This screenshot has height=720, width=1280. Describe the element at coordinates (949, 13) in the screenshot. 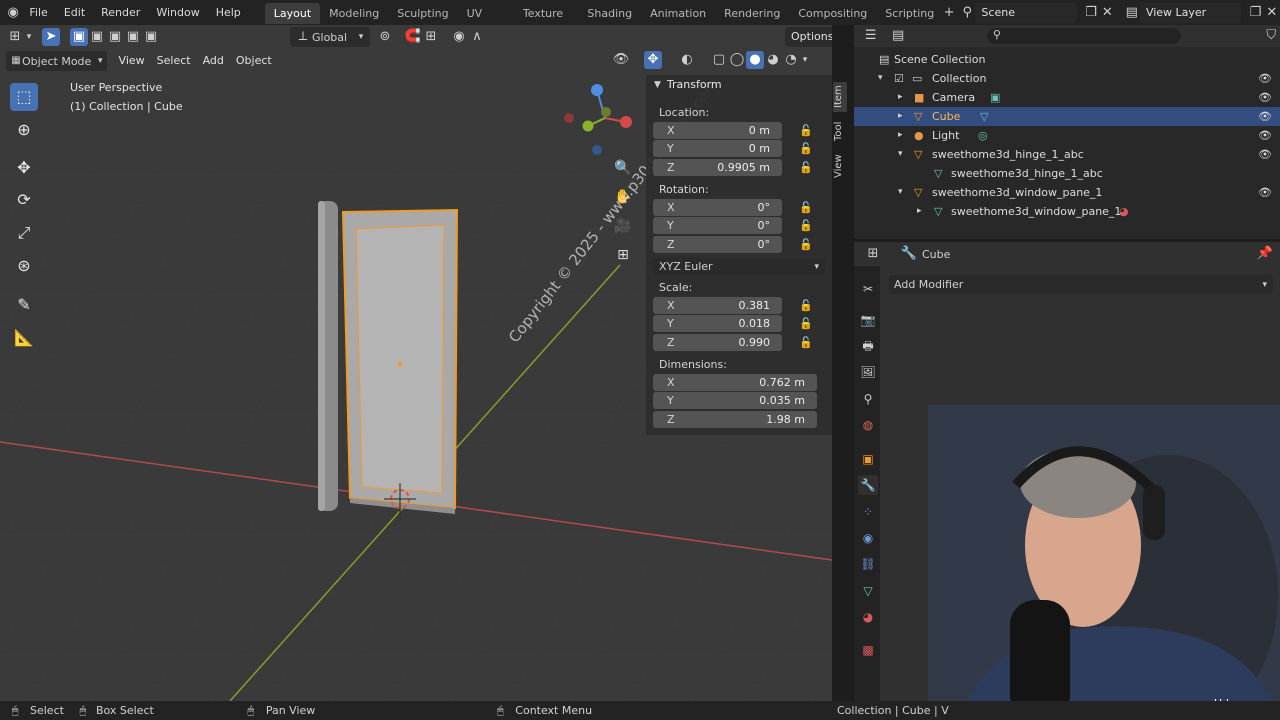

I see `add-workspace-icon: +` at that location.